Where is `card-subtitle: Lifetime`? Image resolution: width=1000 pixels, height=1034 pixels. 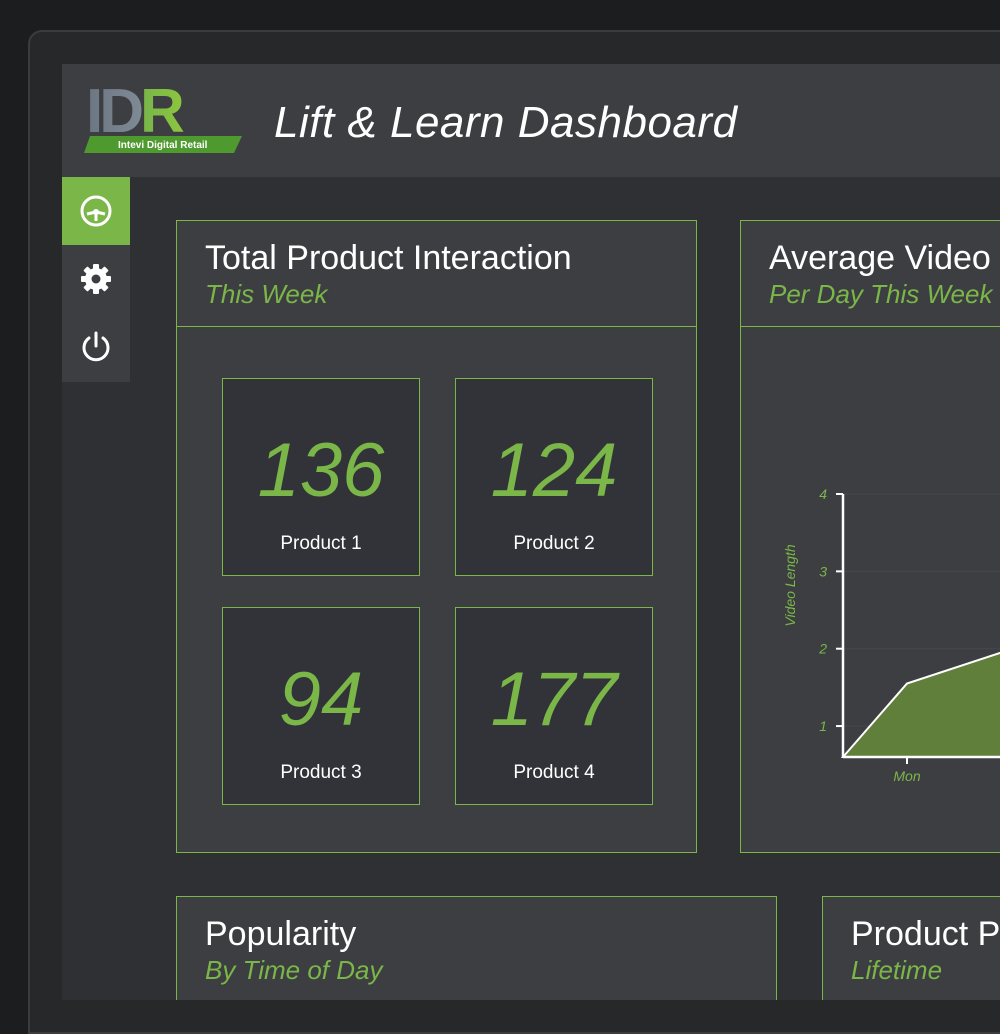
card-subtitle: Lifetime is located at coordinates (897, 970).